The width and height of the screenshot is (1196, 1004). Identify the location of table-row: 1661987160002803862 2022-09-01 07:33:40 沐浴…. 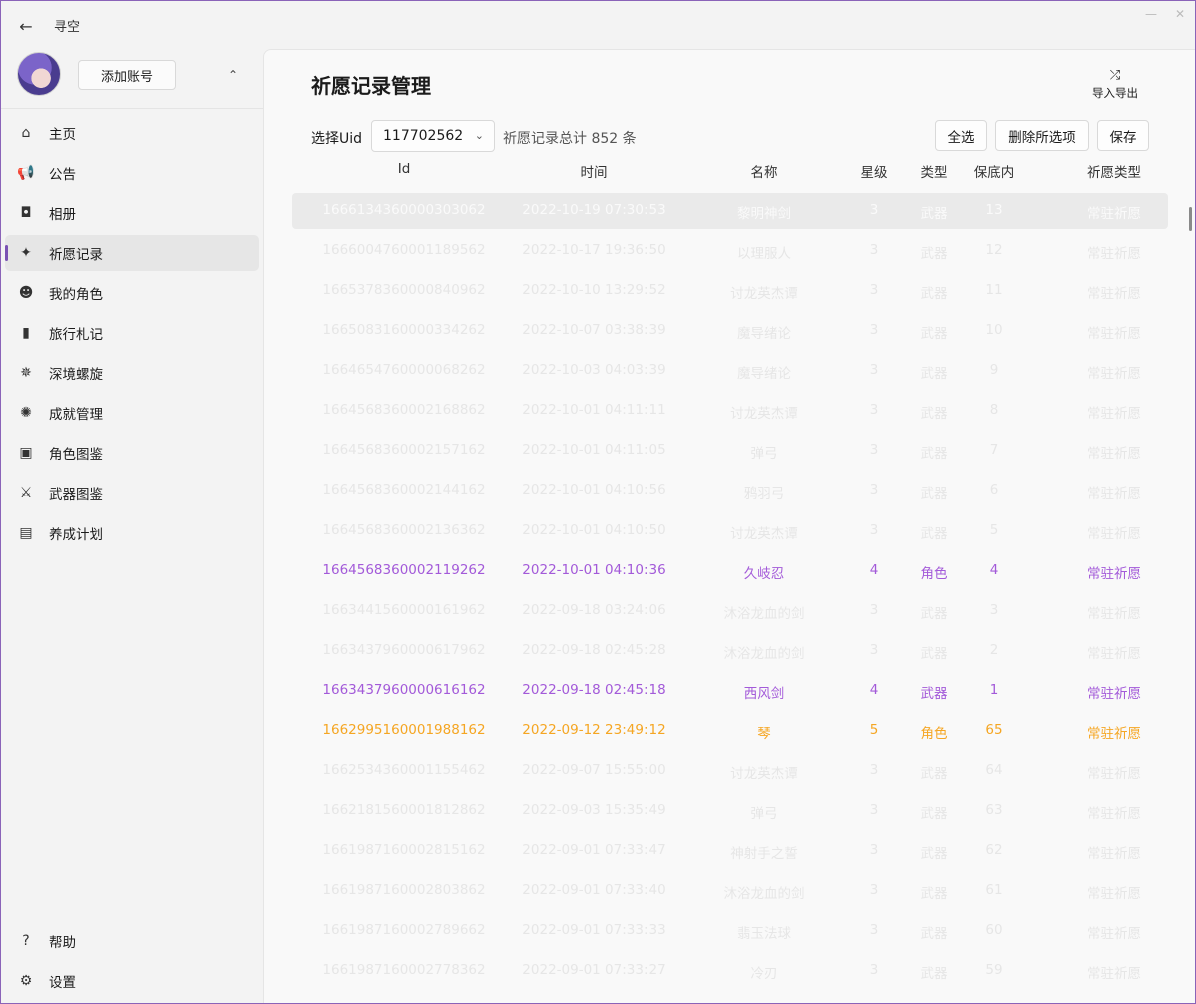
(730, 891).